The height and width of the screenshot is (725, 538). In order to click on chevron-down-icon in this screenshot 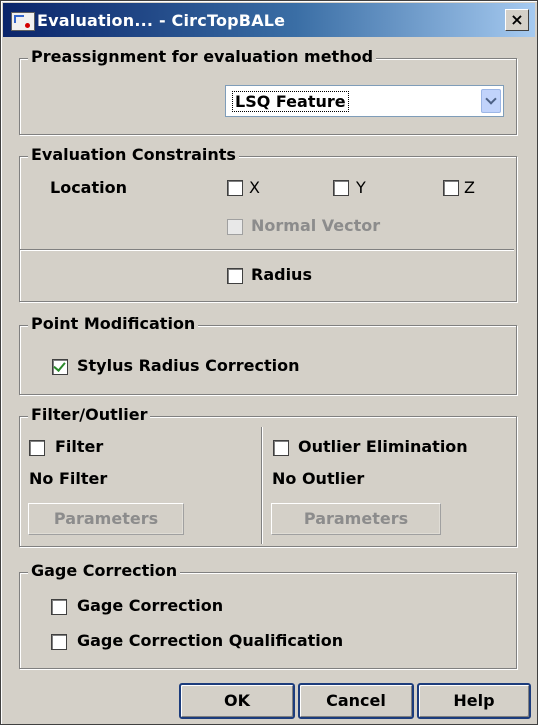, I will do `click(491, 101)`.